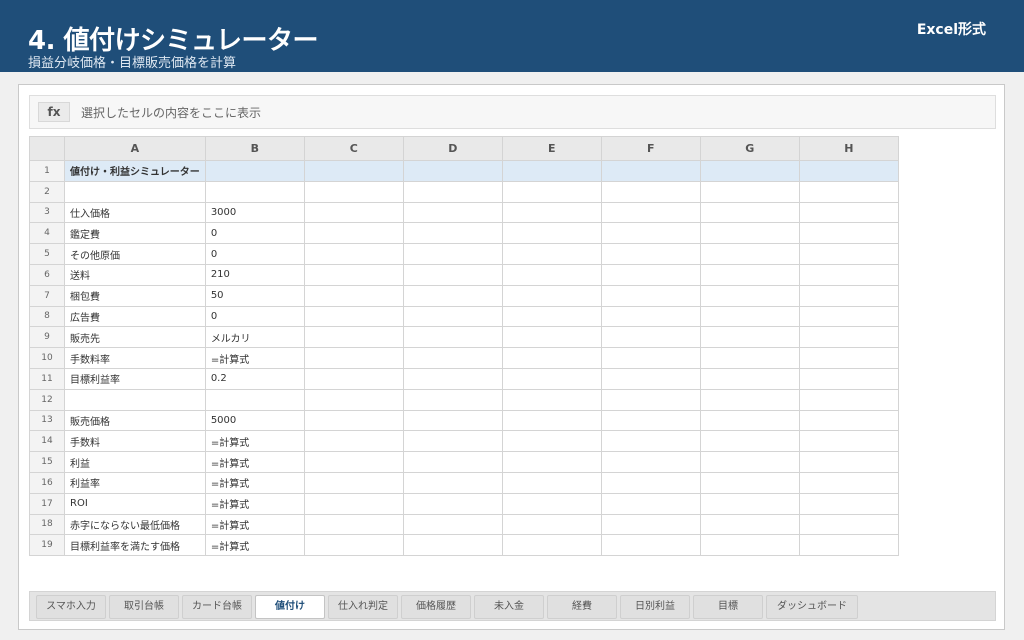  Describe the element at coordinates (47, 524) in the screenshot. I see `row-header: 18` at that location.